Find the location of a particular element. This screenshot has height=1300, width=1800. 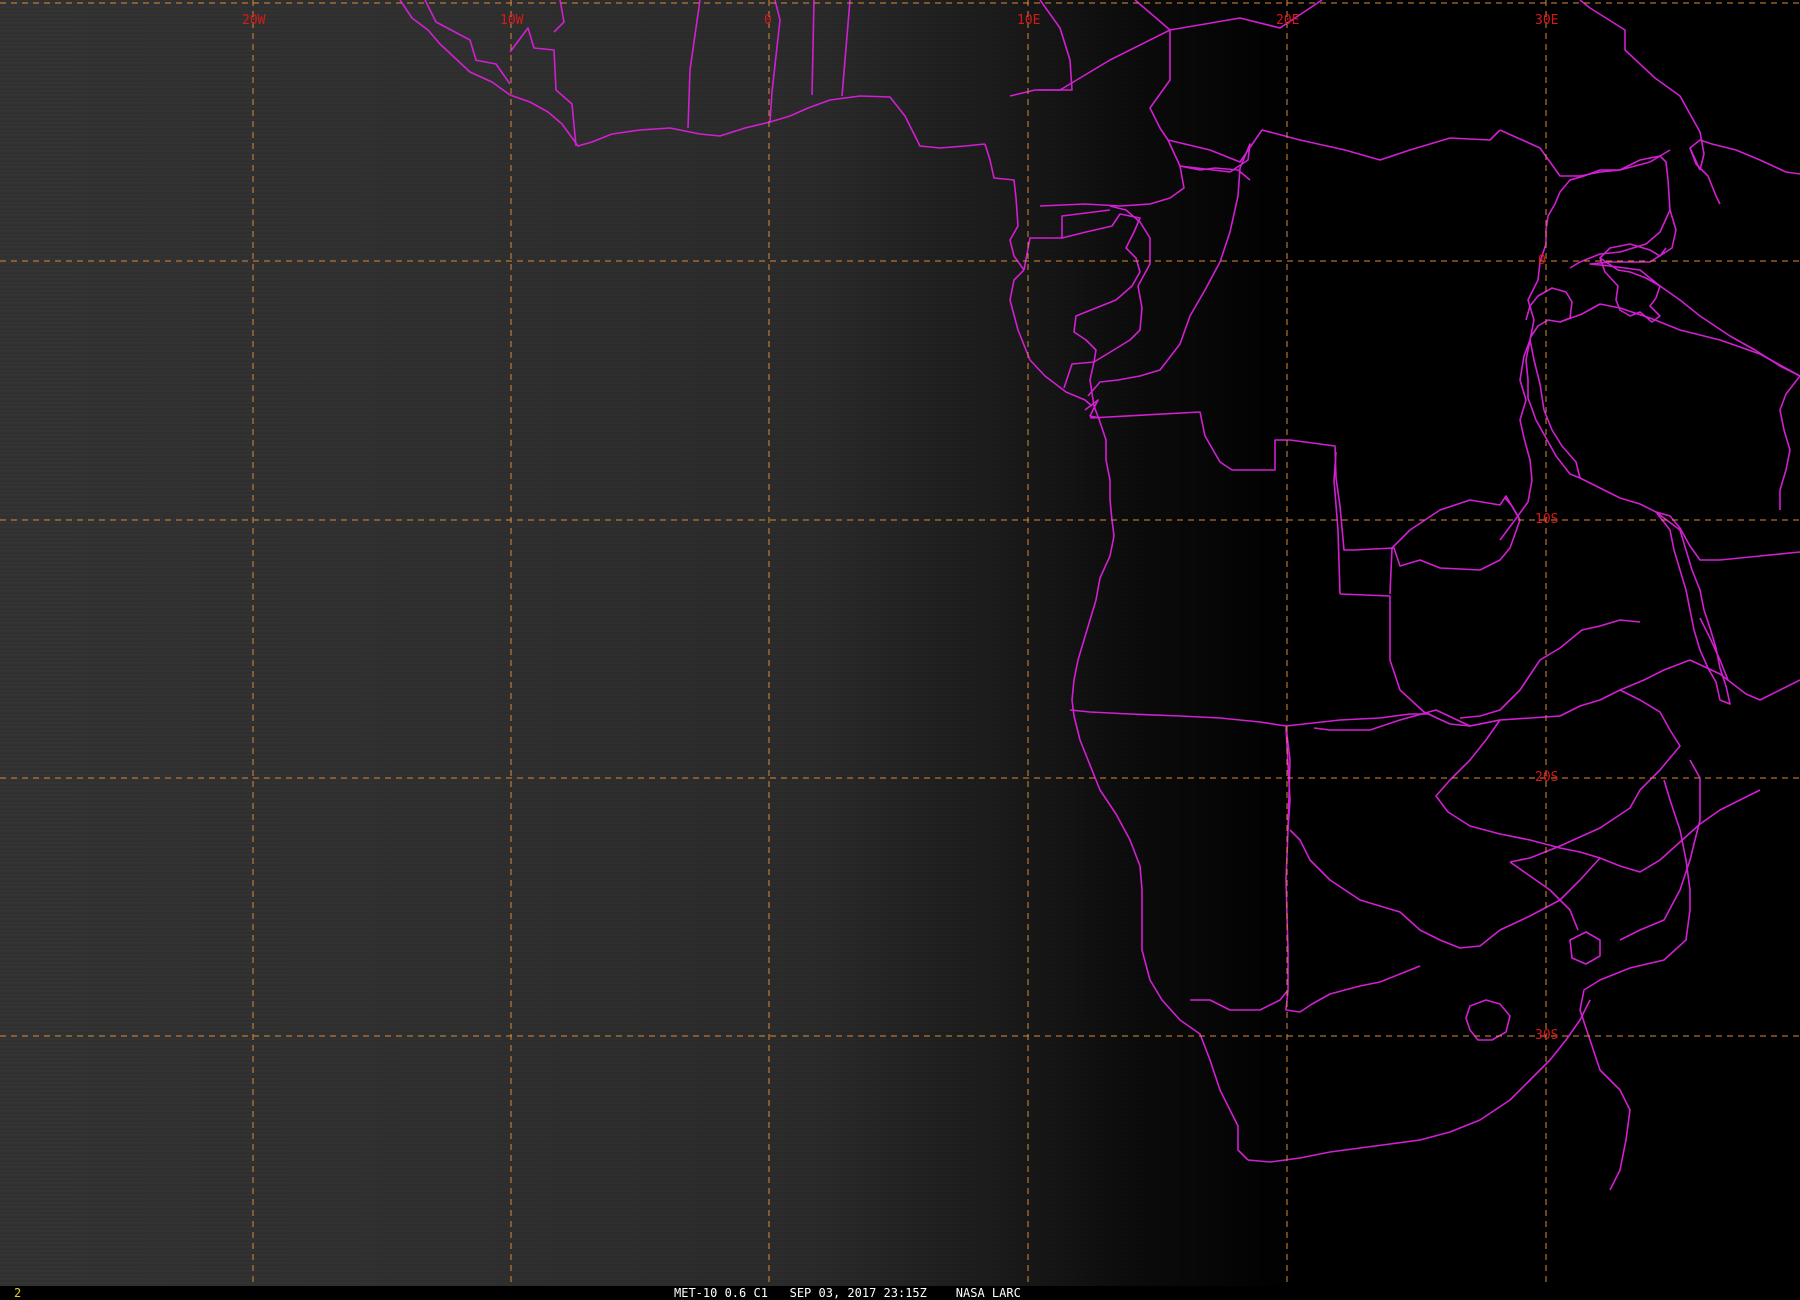

lon-label-10e: 10E is located at coordinates (1028, 20).